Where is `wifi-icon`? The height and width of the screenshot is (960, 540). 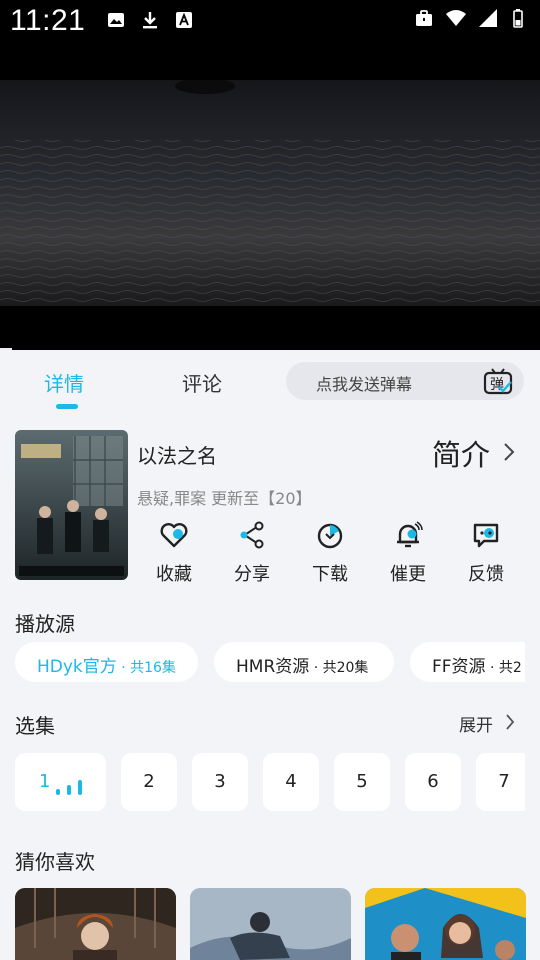 wifi-icon is located at coordinates (456, 18).